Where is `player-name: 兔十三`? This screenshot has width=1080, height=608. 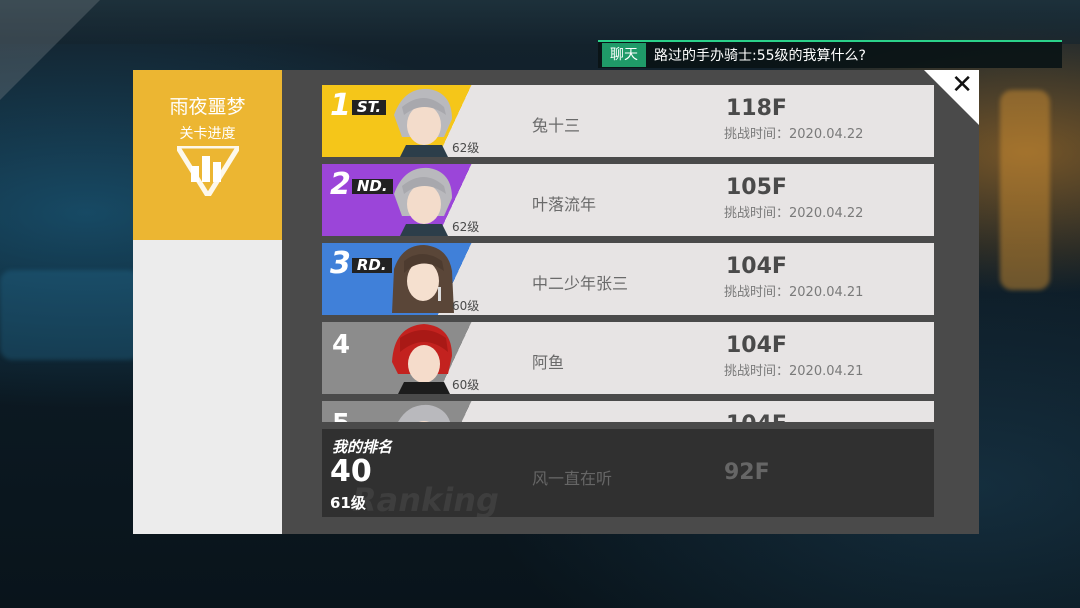 player-name: 兔十三 is located at coordinates (556, 125).